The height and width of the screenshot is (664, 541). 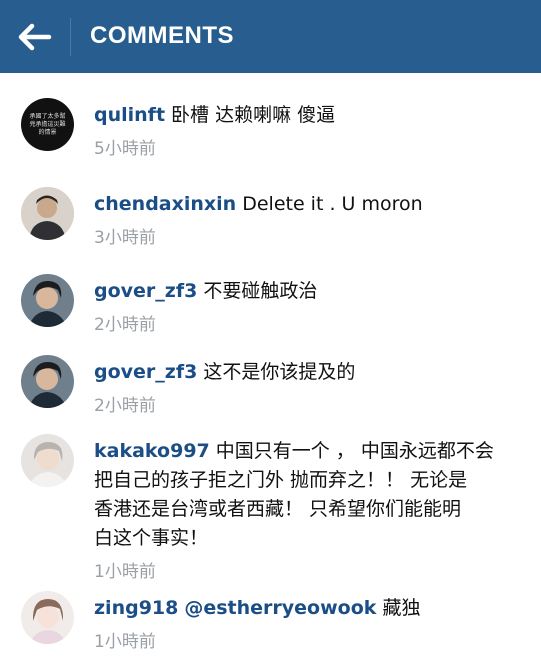 I want to click on comment-text-line: 把自己的孩子拒之门外 抛而弃之！！ 无论是, so click(x=281, y=480).